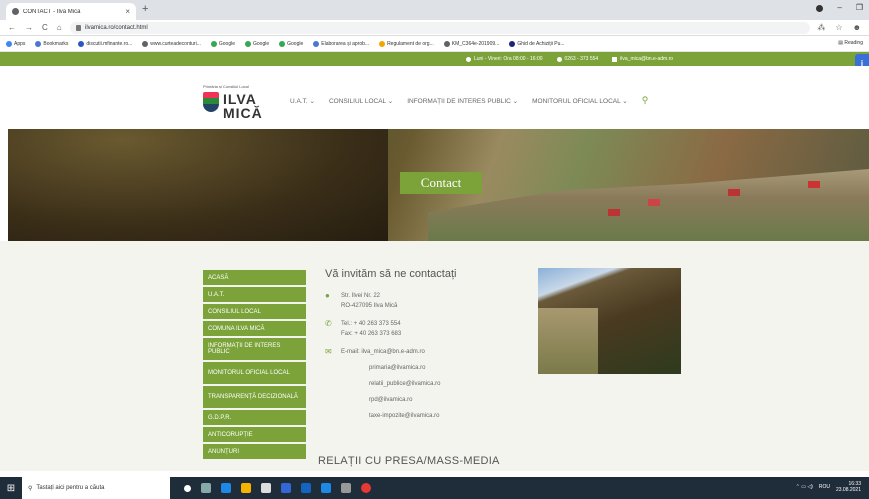 This screenshot has width=869, height=499. I want to click on url-text: ilvamica.ro/contact.html, so click(116, 28).